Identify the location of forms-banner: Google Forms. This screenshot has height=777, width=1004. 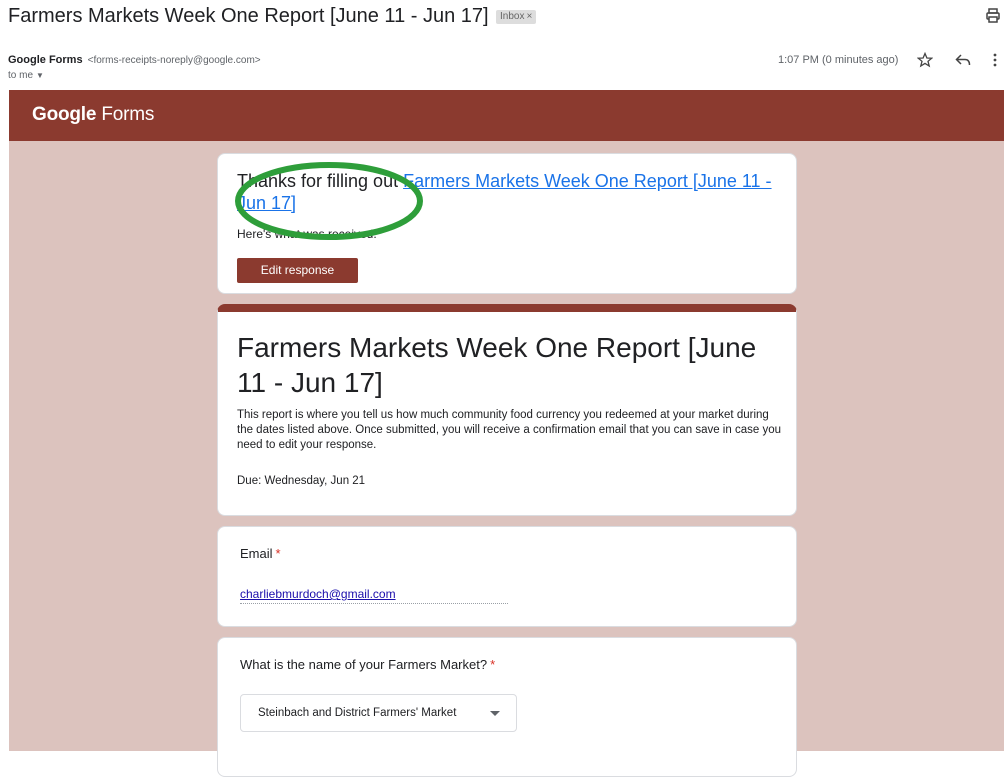
(506, 115).